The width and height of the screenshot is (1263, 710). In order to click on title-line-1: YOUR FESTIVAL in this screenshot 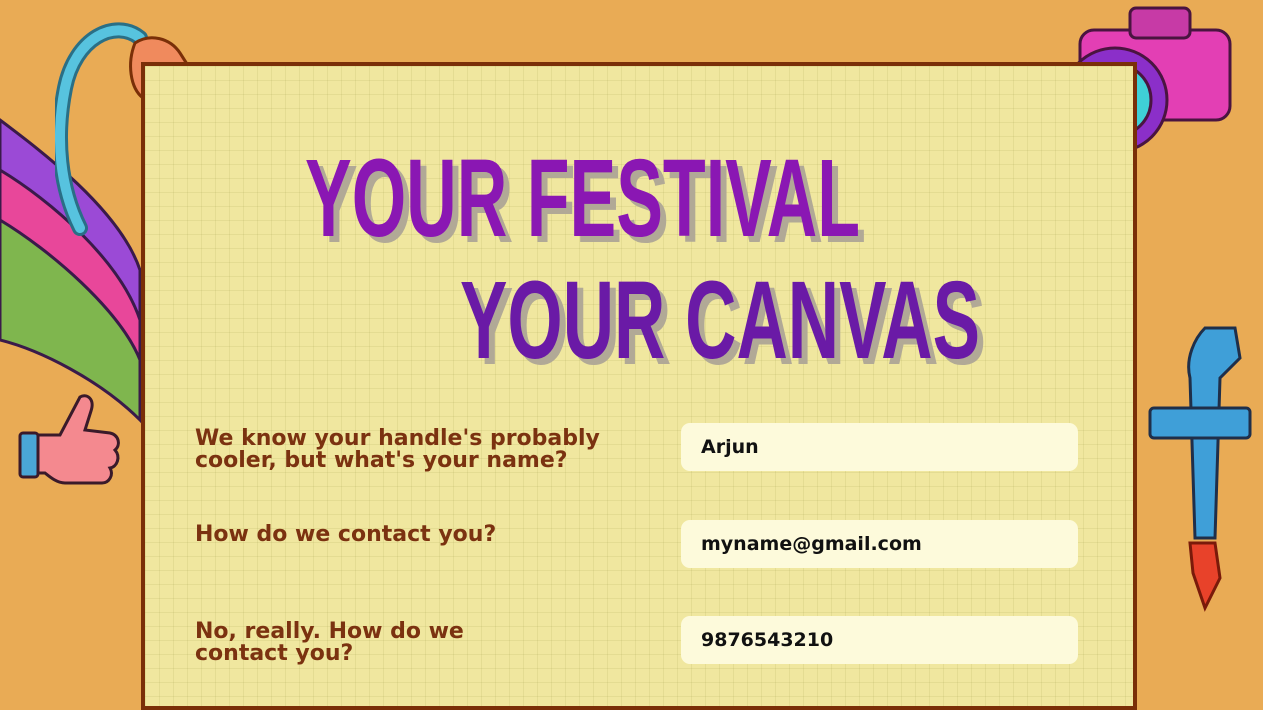, I will do `click(582, 198)`.